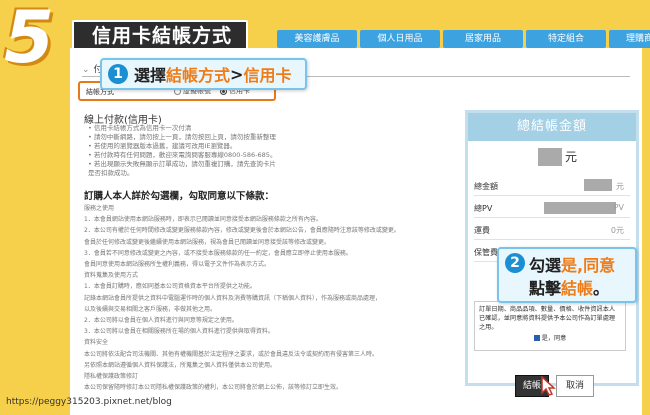 Image resolution: width=650 pixels, height=415 pixels. Describe the element at coordinates (182, 155) in the screenshot. I see `note-line: • 若付款時有任何問題，歡迎來電詢問客服專線0800-586-685。` at that location.